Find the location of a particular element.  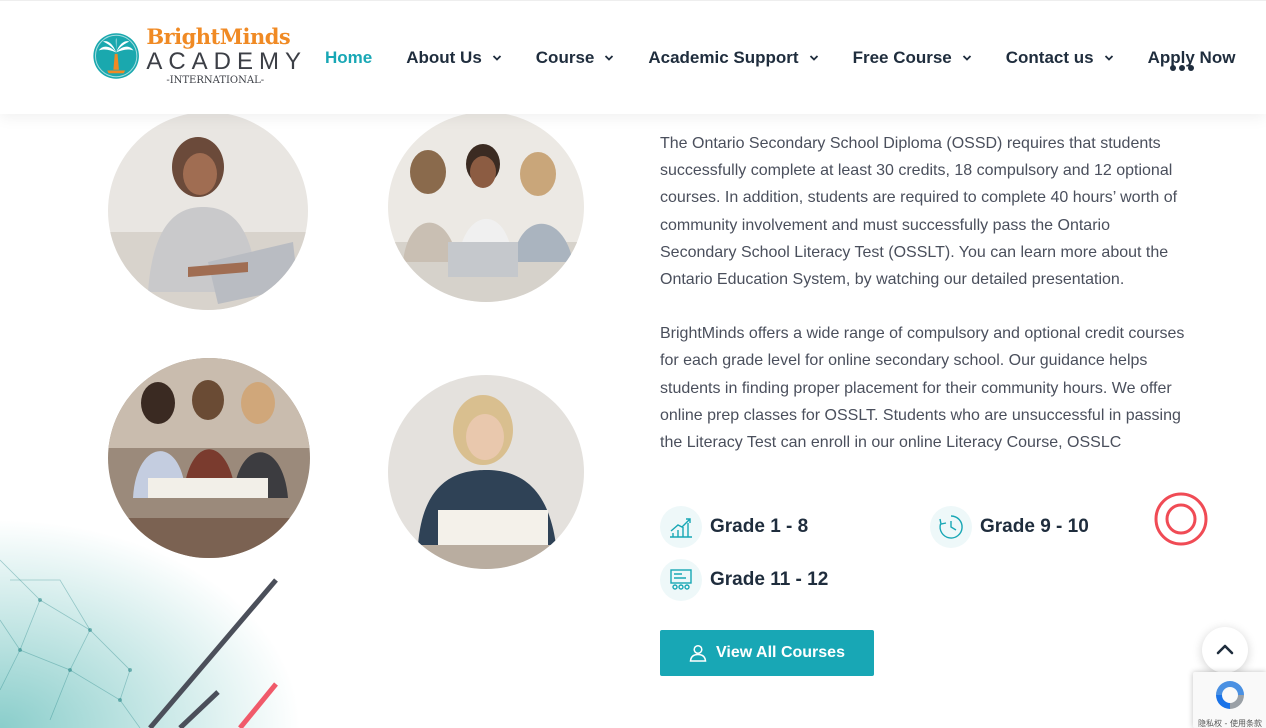

nav-item-course: Course is located at coordinates (575, 58).